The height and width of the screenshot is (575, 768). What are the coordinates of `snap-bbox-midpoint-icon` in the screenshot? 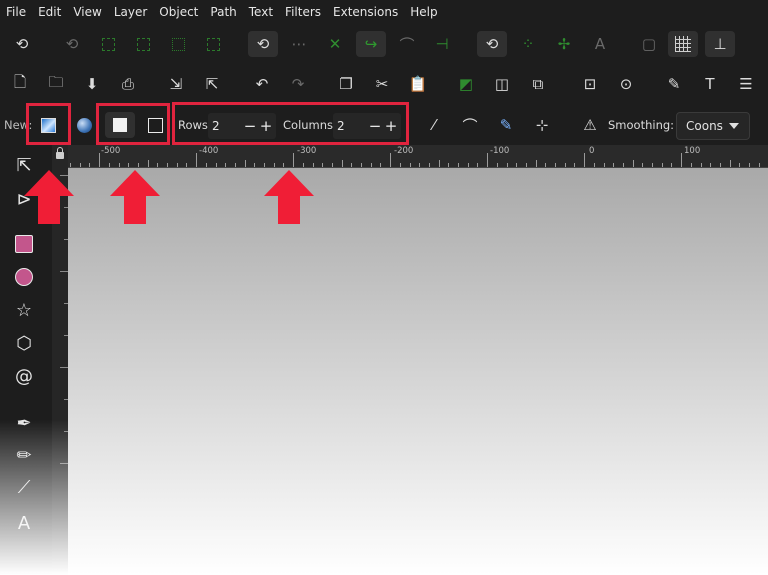 It's located at (213, 44).